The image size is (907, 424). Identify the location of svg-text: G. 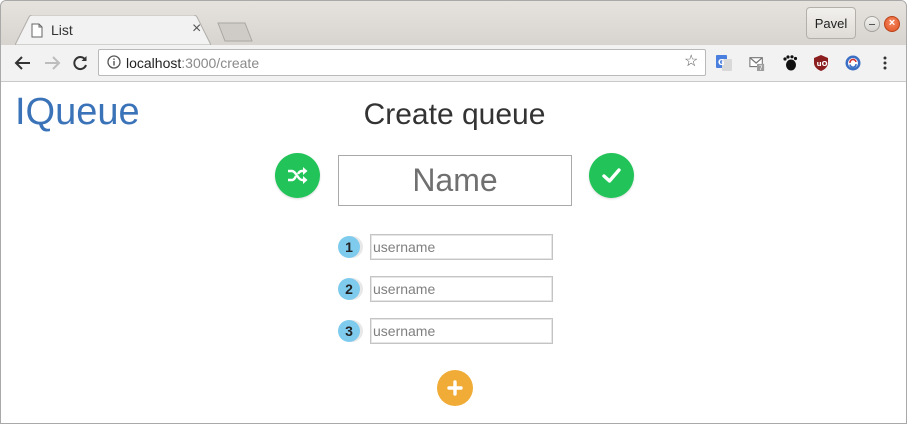
(721, 62).